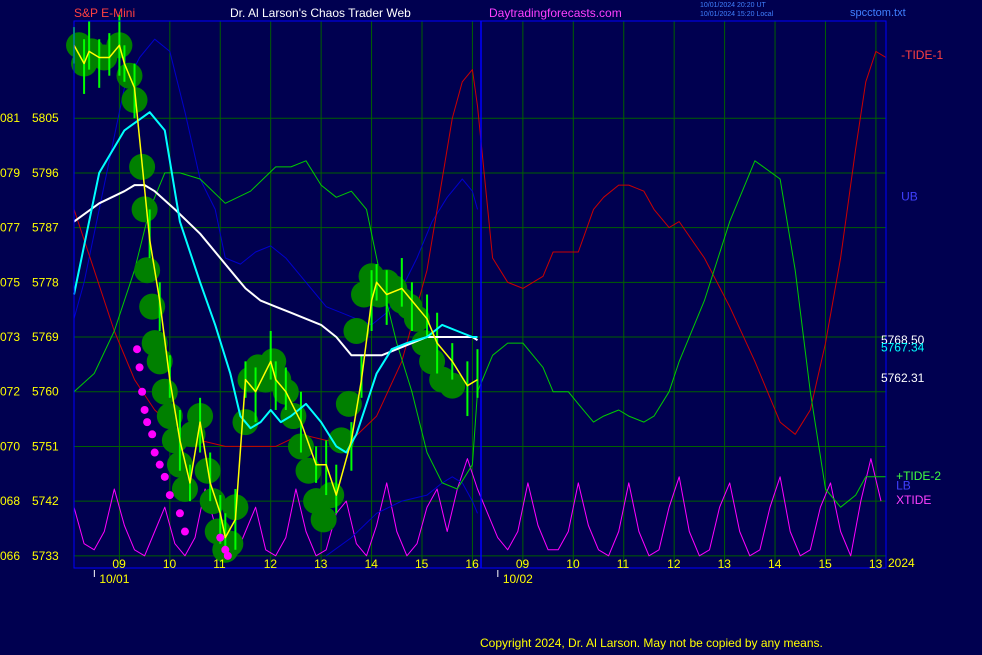 The width and height of the screenshot is (982, 655). Describe the element at coordinates (878, 13) in the screenshot. I see `filename: spcctom.txt` at that location.